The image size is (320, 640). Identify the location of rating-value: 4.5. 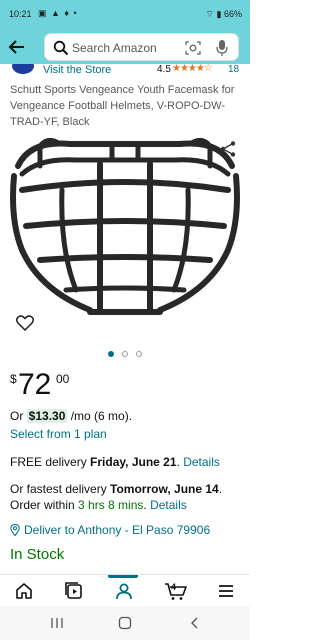
(164, 69).